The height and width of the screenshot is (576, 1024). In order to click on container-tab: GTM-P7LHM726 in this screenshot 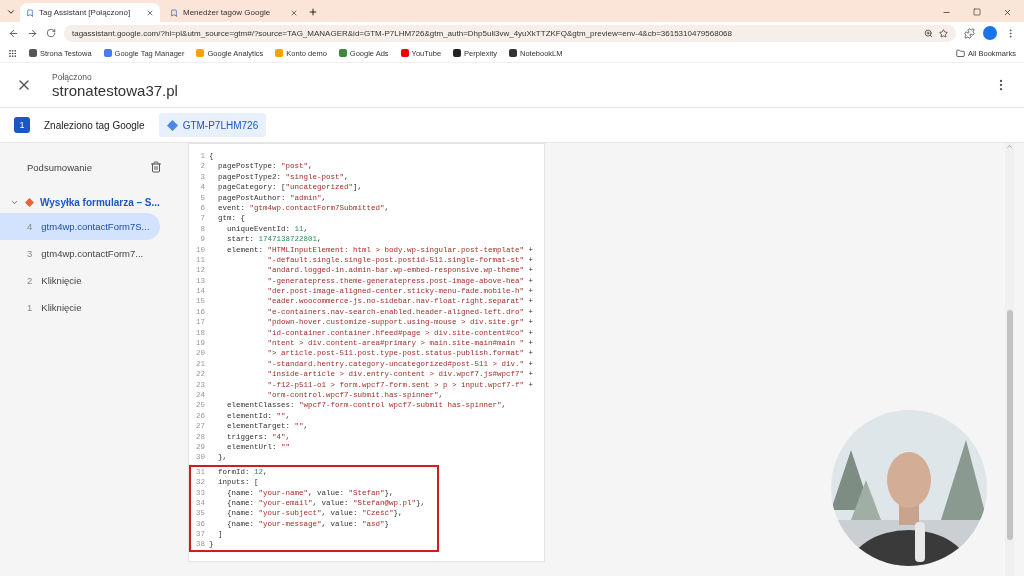, I will do `click(212, 125)`.